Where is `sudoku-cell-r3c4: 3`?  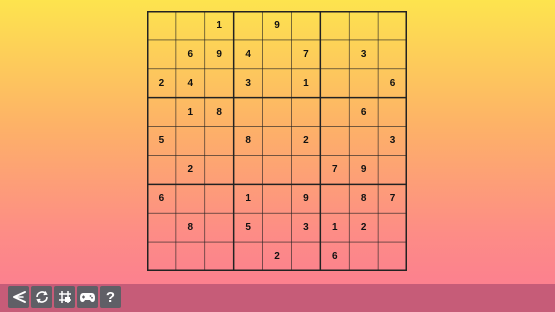 sudoku-cell-r3c4: 3 is located at coordinates (248, 83).